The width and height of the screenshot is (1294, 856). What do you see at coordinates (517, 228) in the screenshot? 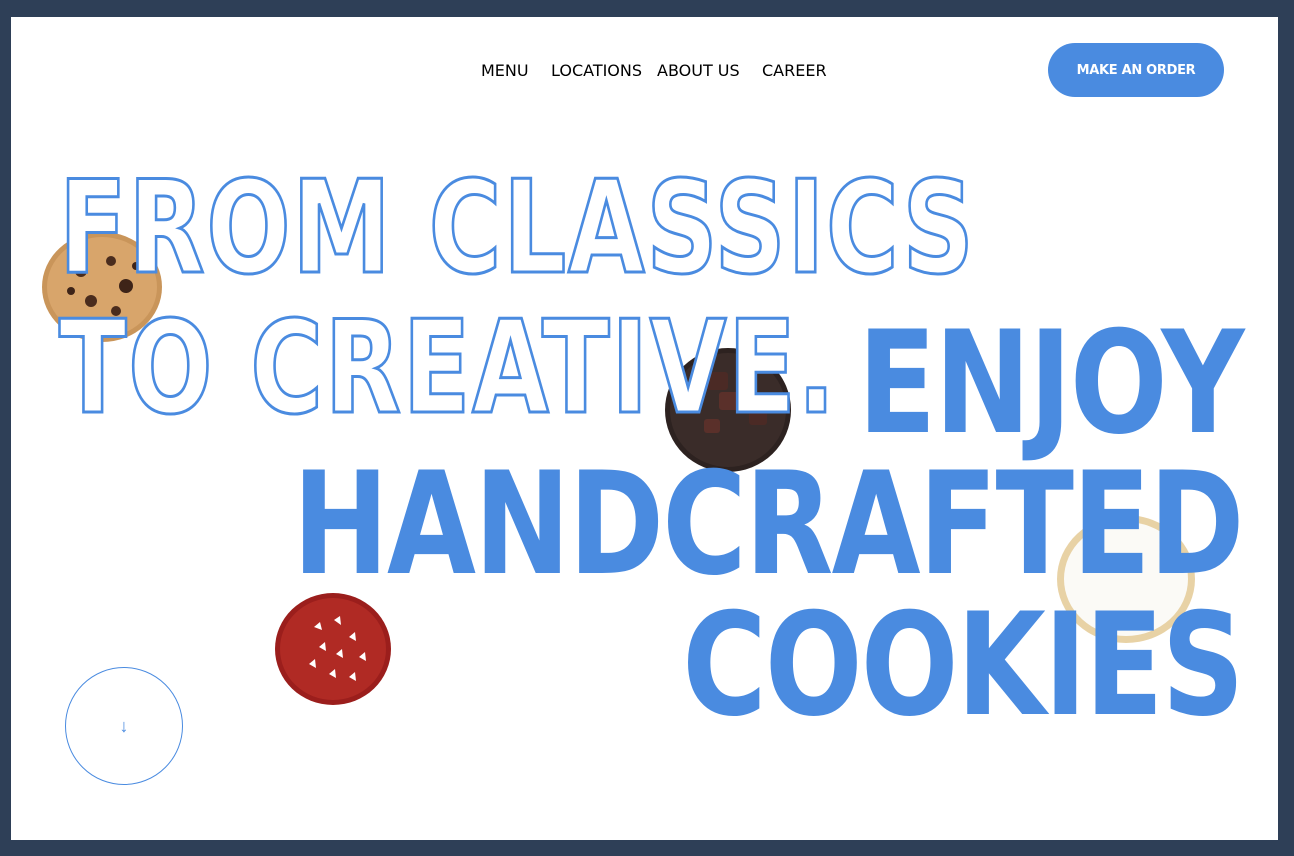
I see `hero-outline-line-1: FROM CLASSICS` at bounding box center [517, 228].